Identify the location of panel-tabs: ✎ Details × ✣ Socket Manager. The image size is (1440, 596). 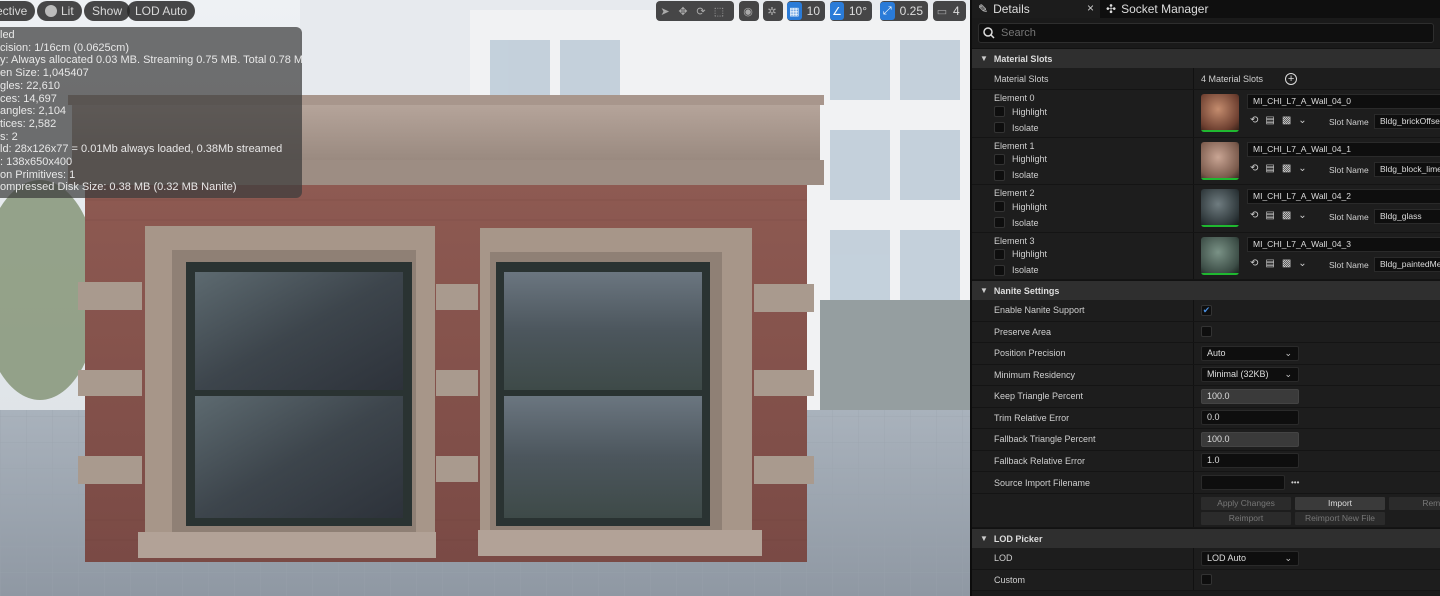
(1206, 9).